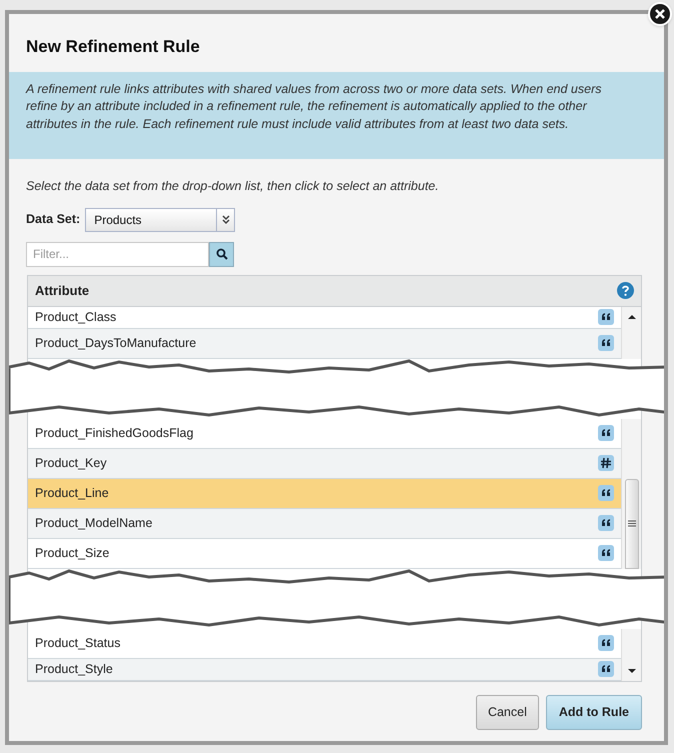 This screenshot has height=753, width=674. I want to click on close-icon, so click(660, 14).